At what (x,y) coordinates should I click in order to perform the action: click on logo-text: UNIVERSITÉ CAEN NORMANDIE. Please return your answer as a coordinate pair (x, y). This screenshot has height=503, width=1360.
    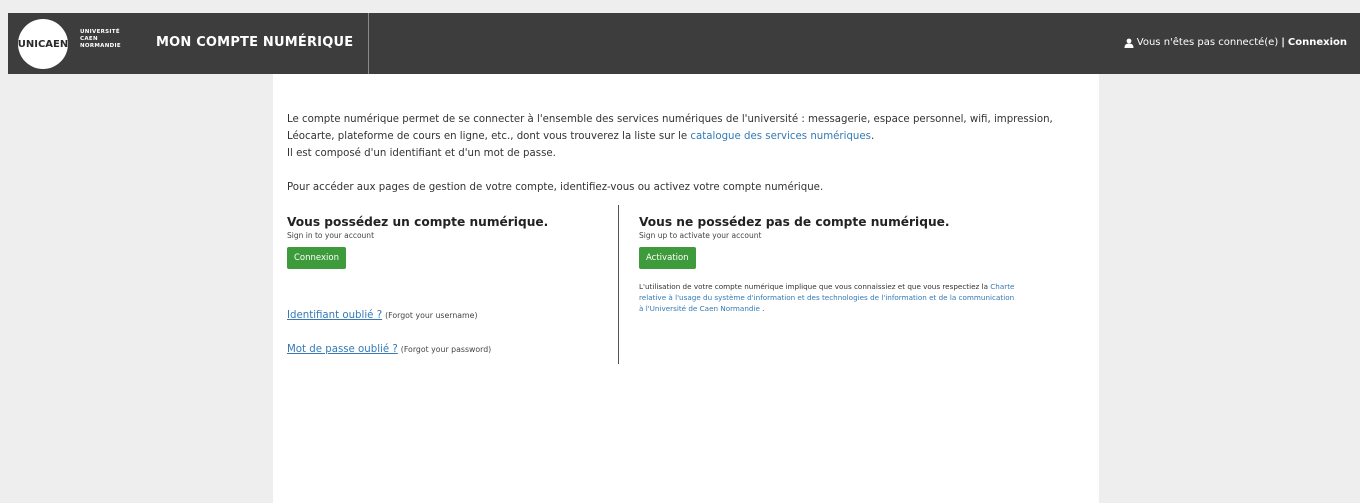
    Looking at the image, I should click on (100, 39).